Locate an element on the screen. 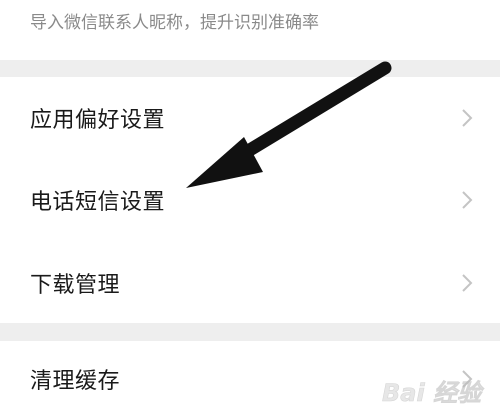  svg-text: Bai 经验 is located at coordinates (433, 393).